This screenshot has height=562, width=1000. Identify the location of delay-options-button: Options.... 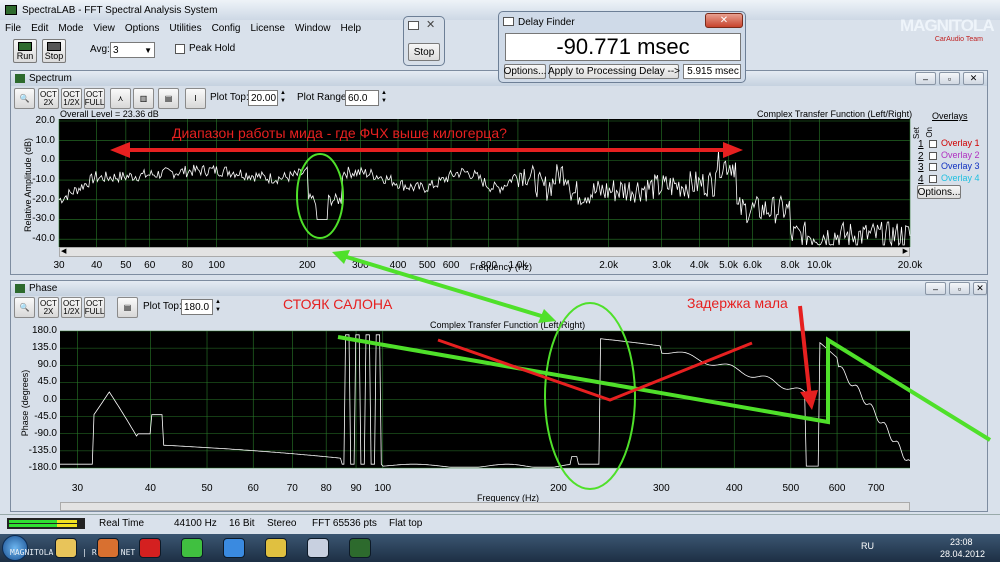
(525, 71).